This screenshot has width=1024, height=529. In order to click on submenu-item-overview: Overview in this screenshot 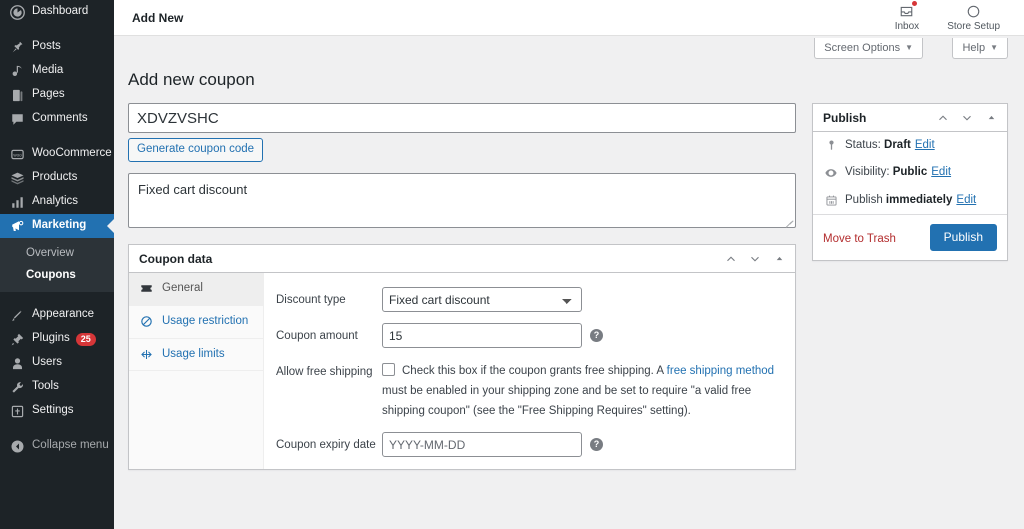, I will do `click(57, 253)`.